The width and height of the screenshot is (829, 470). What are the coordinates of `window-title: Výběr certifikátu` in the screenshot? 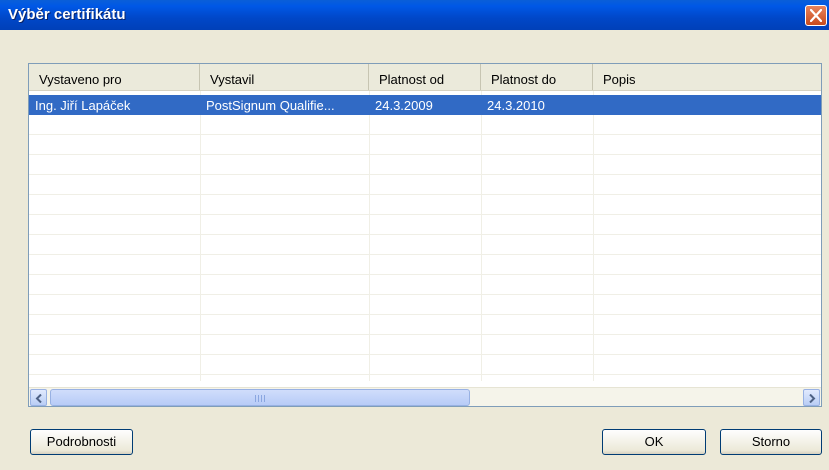 It's located at (67, 14).